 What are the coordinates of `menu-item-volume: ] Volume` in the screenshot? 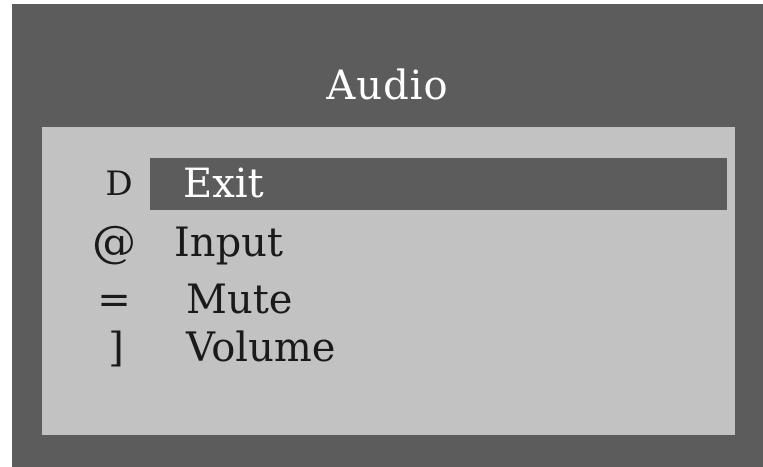 It's located at (388, 348).